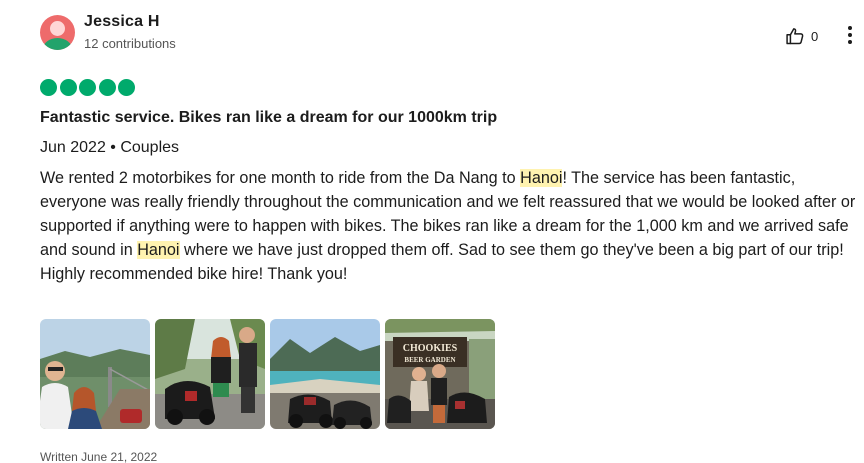  I want to click on reviewer-contributions: 12 contributions, so click(130, 43).